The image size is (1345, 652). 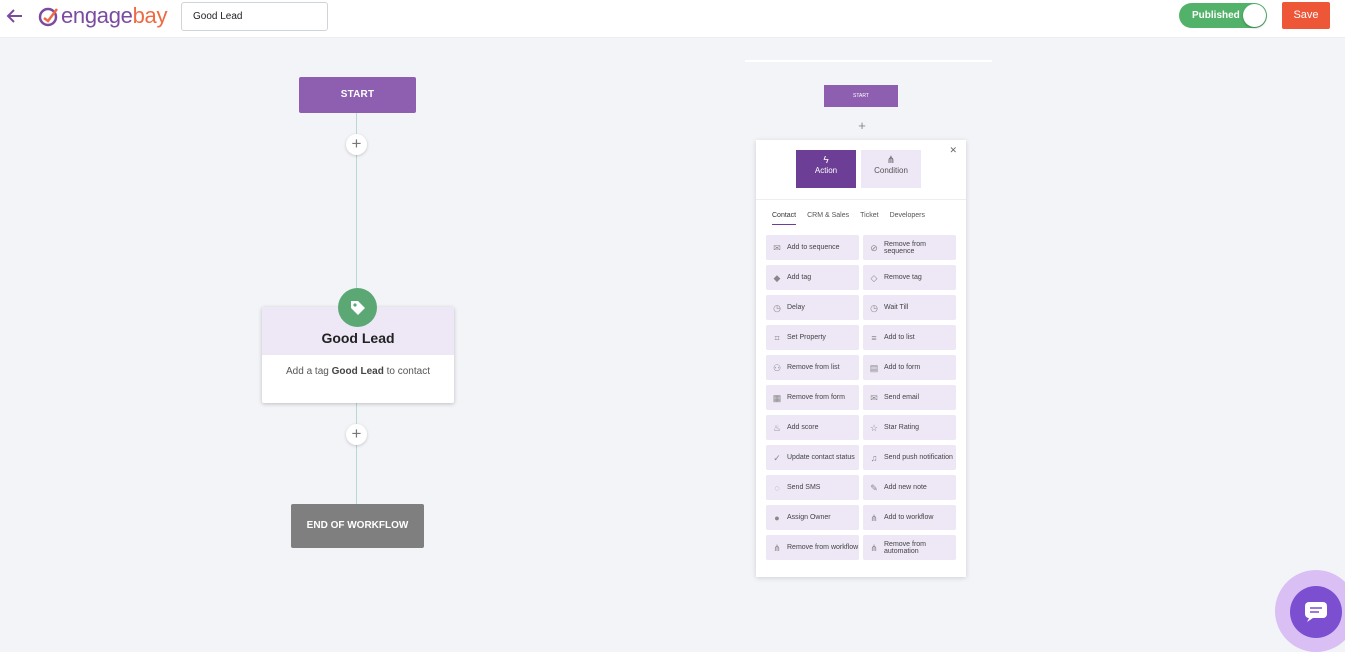 What do you see at coordinates (777, 367) in the screenshot?
I see `user-remove-icon: ⚇` at bounding box center [777, 367].